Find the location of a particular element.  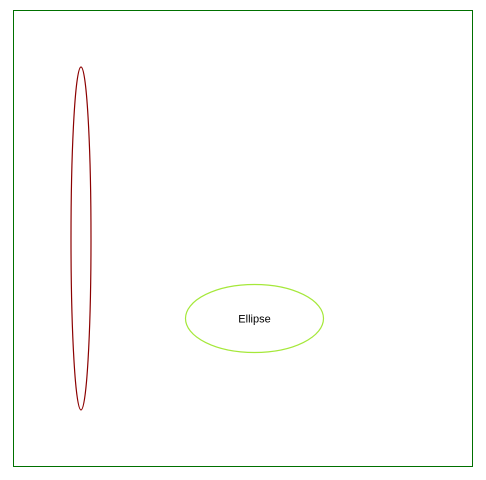

ellipse-label: Ellipse is located at coordinates (254, 320).